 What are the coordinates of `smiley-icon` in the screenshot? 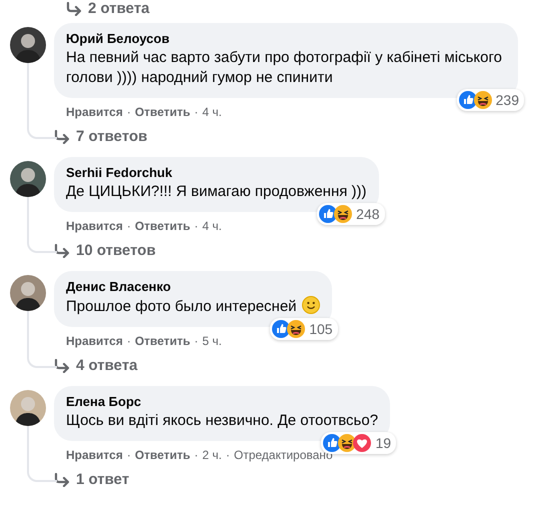 It's located at (311, 305).